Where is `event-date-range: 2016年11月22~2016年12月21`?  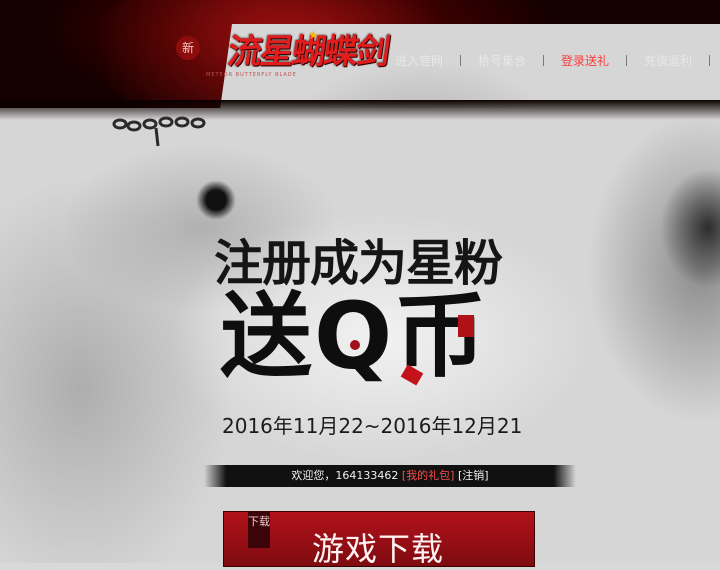 event-date-range: 2016年11月22~2016年12月21 is located at coordinates (372, 426).